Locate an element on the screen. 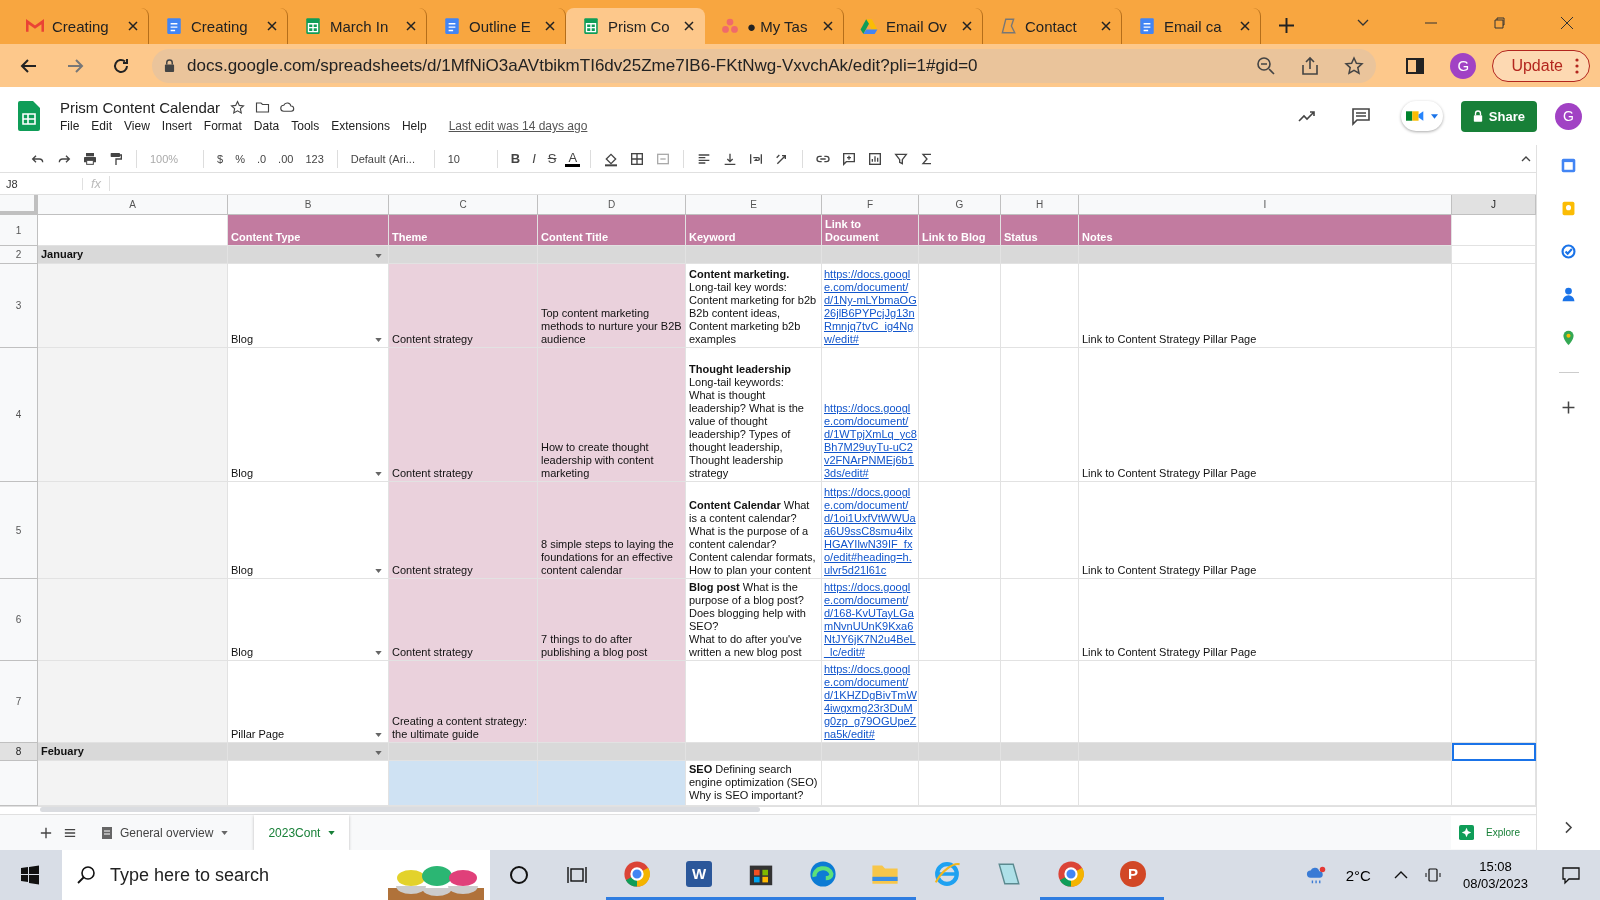  side-panel-icon is located at coordinates (1415, 65).